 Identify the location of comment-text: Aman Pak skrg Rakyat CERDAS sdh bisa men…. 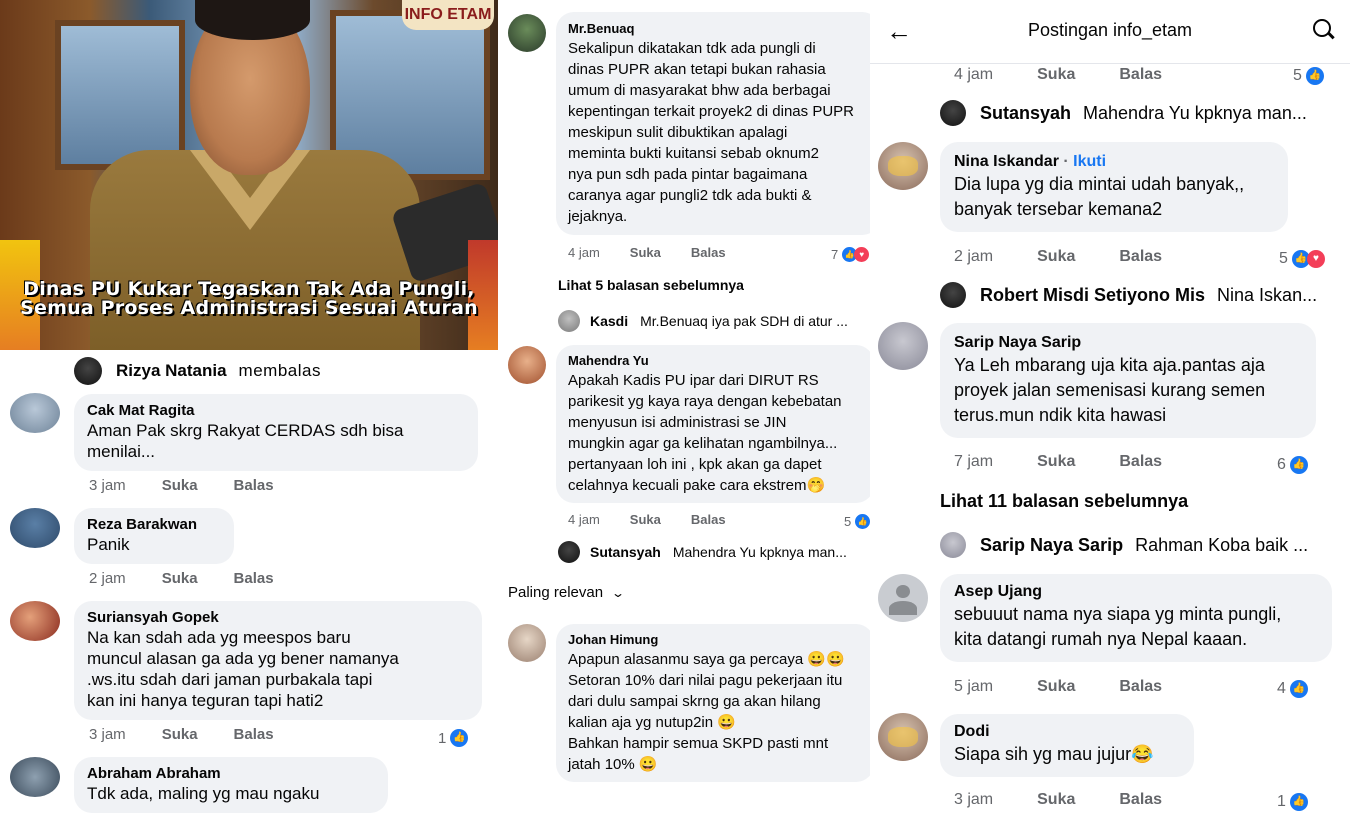
(245, 441).